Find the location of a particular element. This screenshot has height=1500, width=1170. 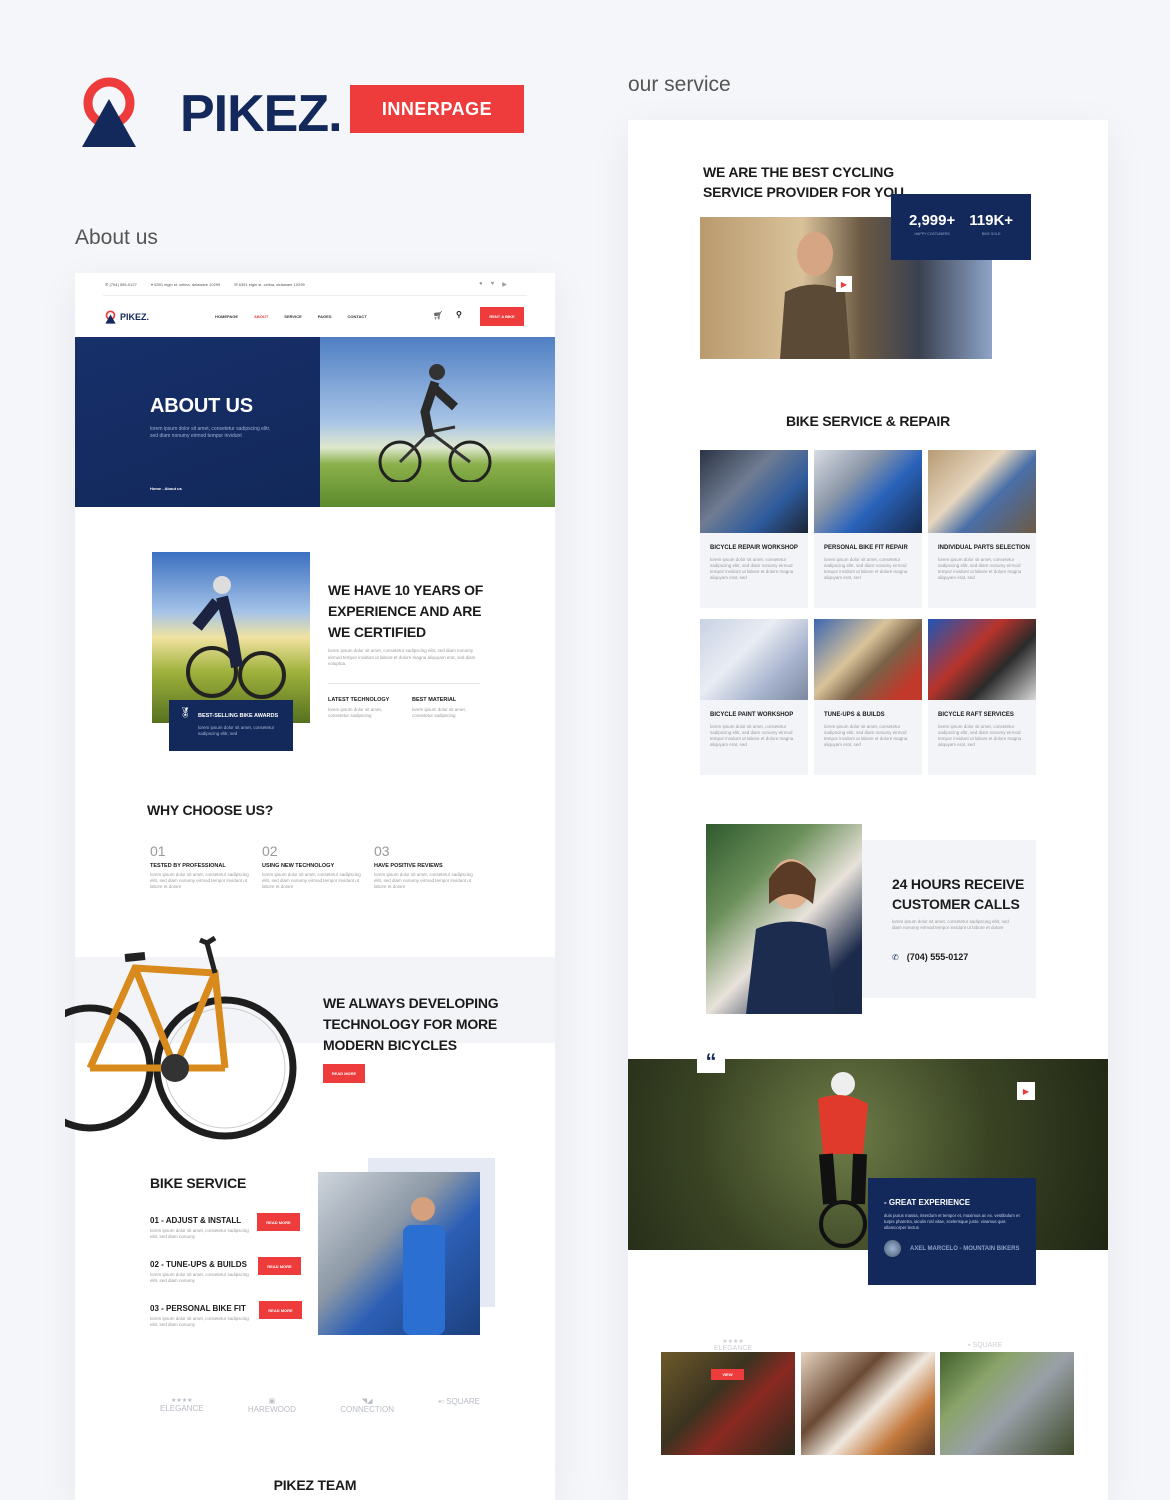

repair-title: BIKE SERVICE & REPAIR is located at coordinates (868, 421).